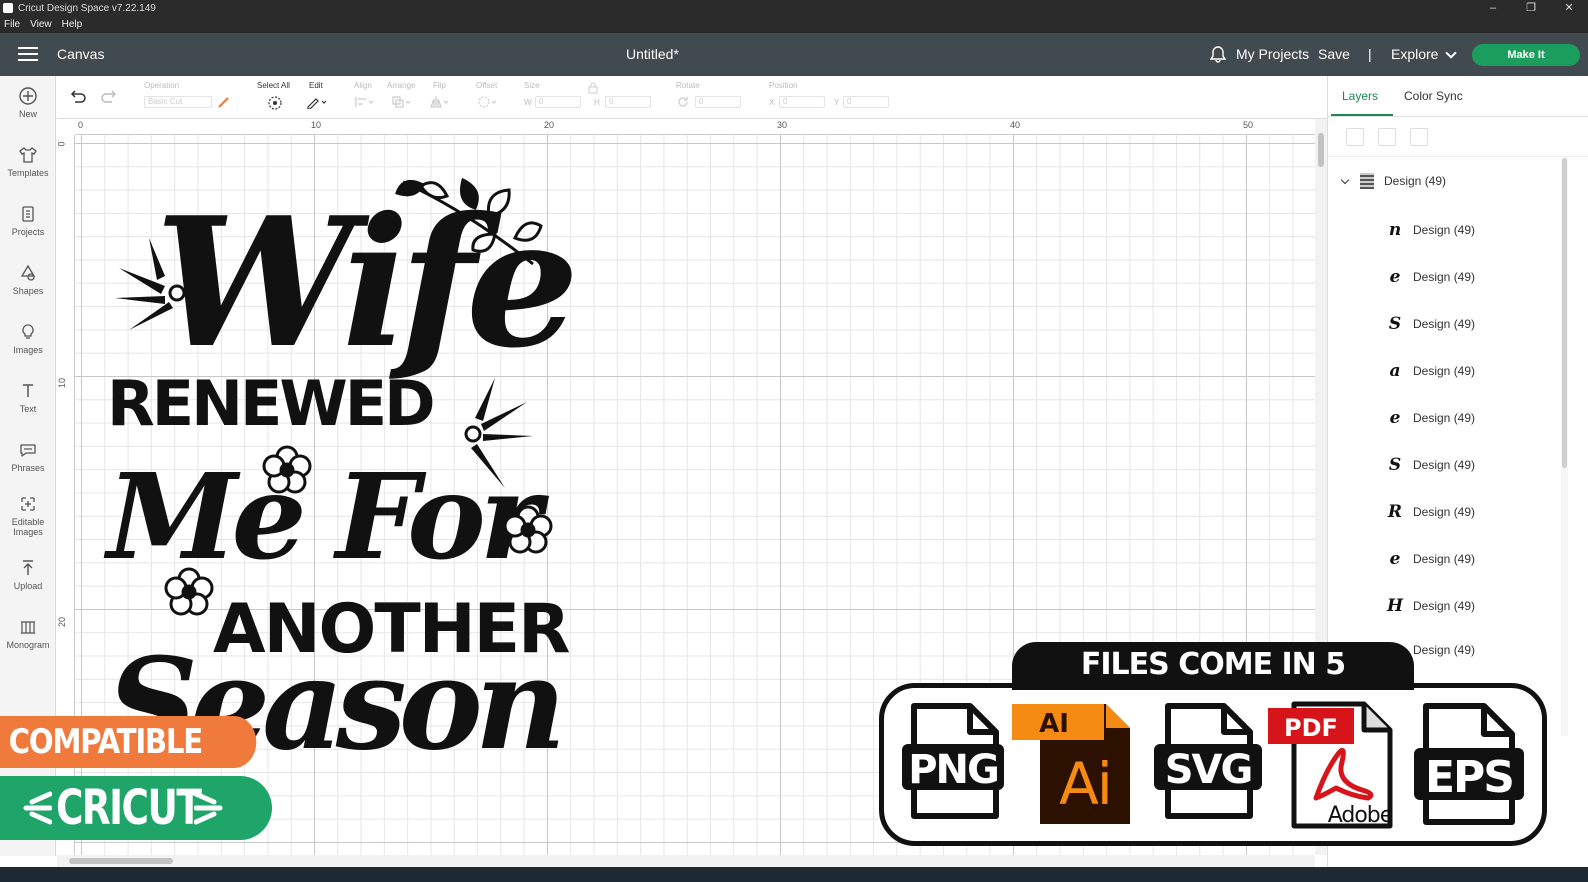  What do you see at coordinates (109, 97) in the screenshot?
I see `redo-icon` at bounding box center [109, 97].